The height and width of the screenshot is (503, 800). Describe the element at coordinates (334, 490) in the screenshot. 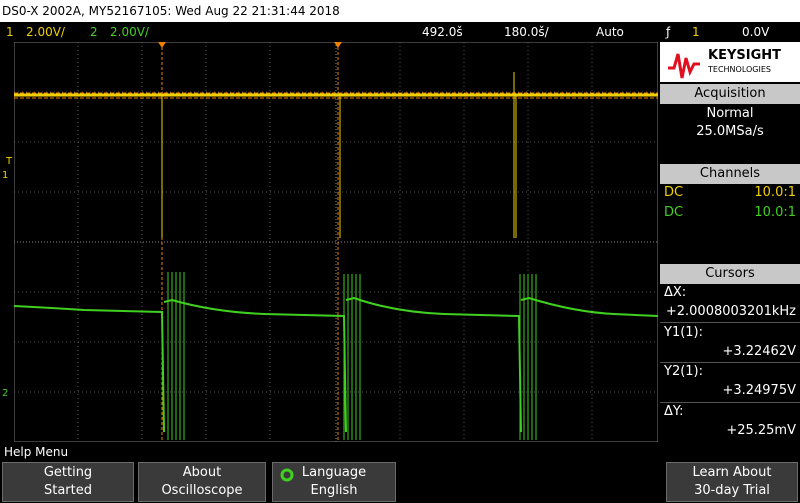

I see `softkey-line: English` at that location.